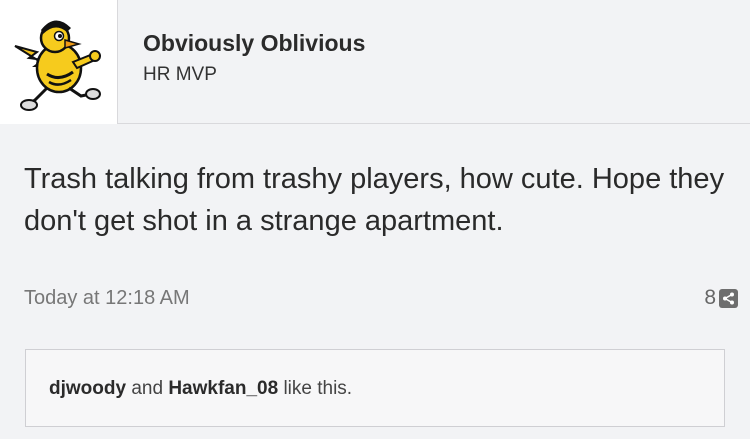 This screenshot has width=750, height=439. Describe the element at coordinates (223, 388) in the screenshot. I see `like-user-link: Hawkfan_08` at that location.